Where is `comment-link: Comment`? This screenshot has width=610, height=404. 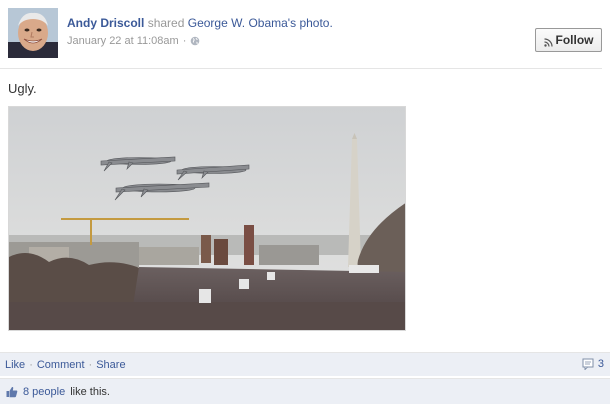 comment-link: Comment is located at coordinates (61, 365).